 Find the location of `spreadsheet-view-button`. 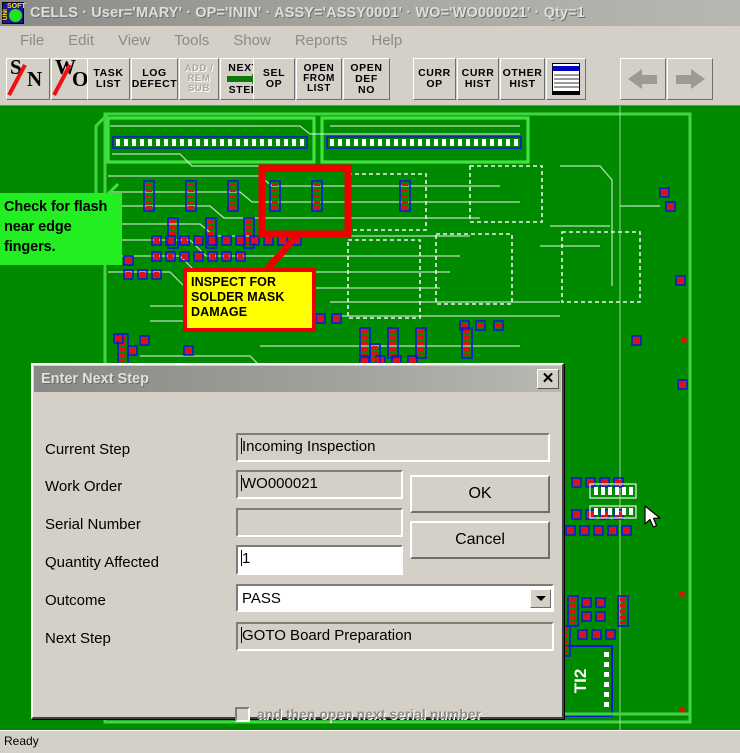

spreadsheet-view-button is located at coordinates (566, 79).